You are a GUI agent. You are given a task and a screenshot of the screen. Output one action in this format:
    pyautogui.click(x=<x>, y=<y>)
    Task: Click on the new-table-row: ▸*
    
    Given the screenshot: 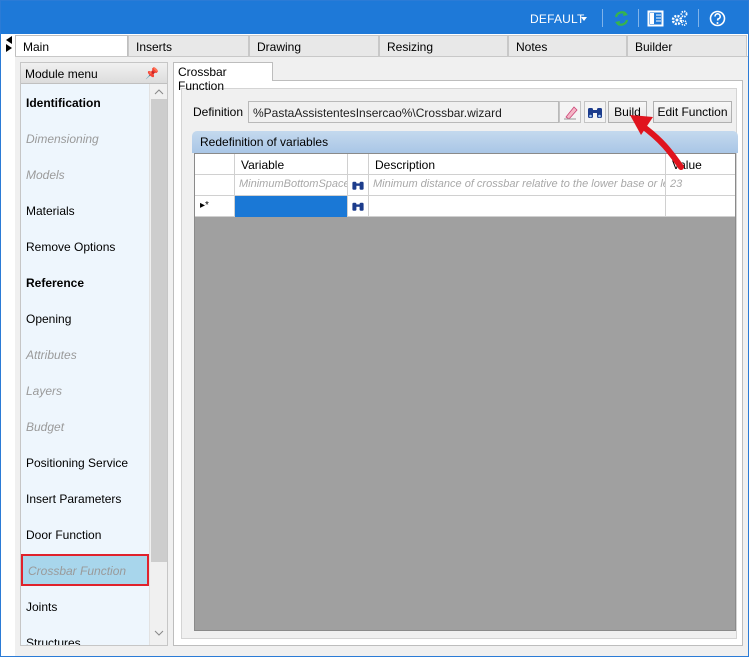 What is the action you would take?
    pyautogui.click(x=465, y=206)
    